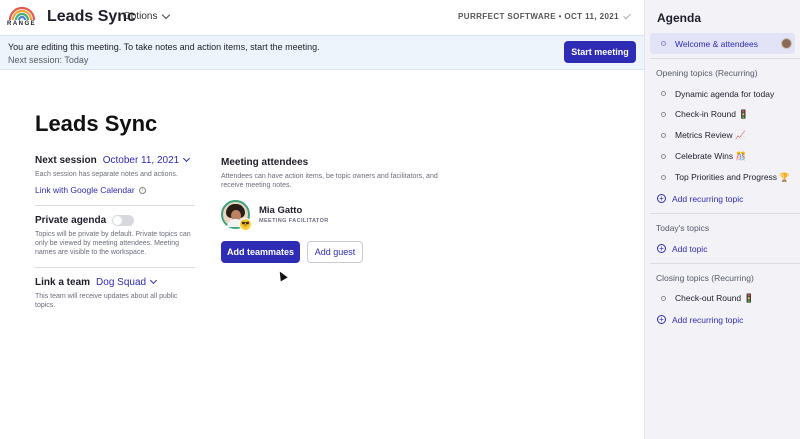 The image size is (800, 439). I want to click on add-guest-button: Add guest, so click(335, 252).